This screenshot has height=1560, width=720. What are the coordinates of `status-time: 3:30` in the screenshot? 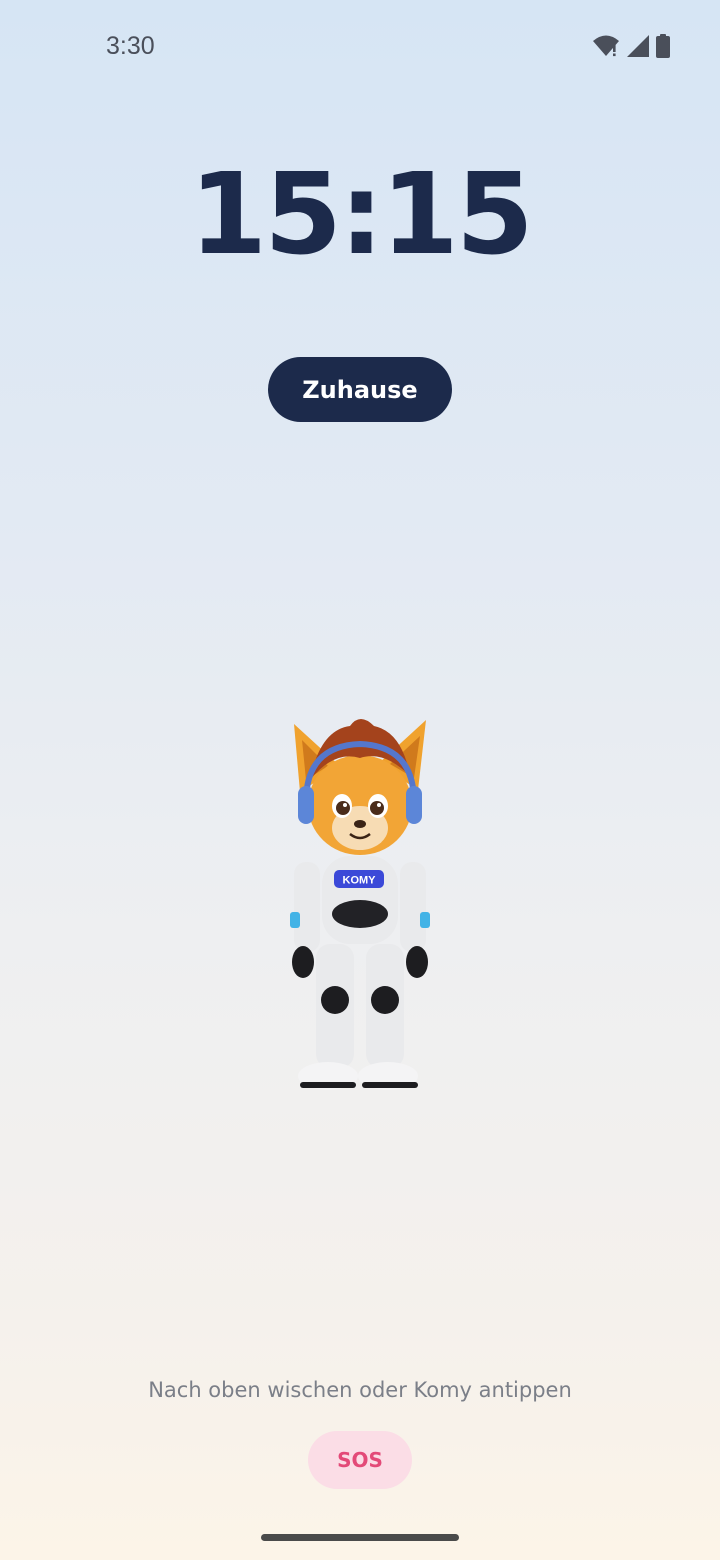 It's located at (130, 46).